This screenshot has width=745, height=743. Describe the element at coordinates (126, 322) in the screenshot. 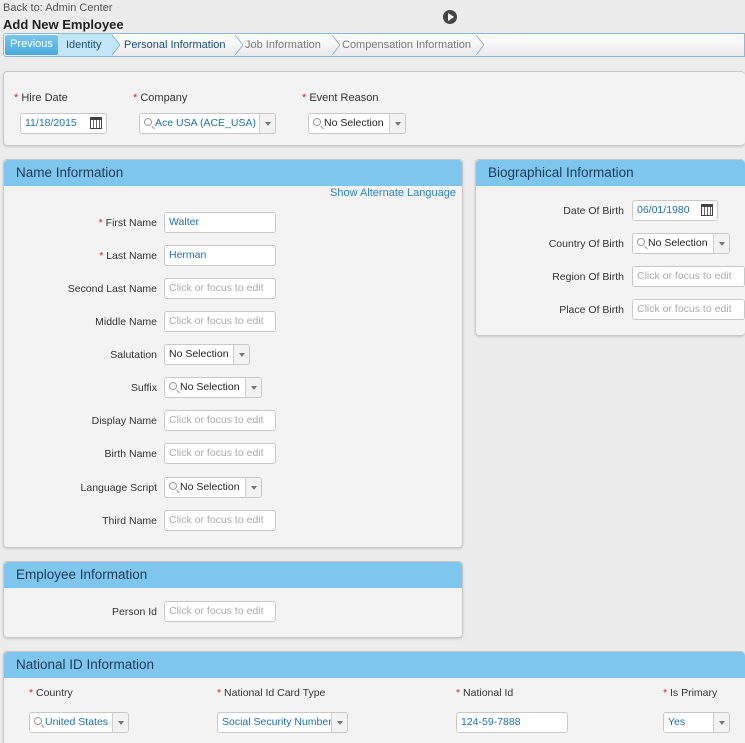

I see `middle-name-label: Middle Name` at that location.